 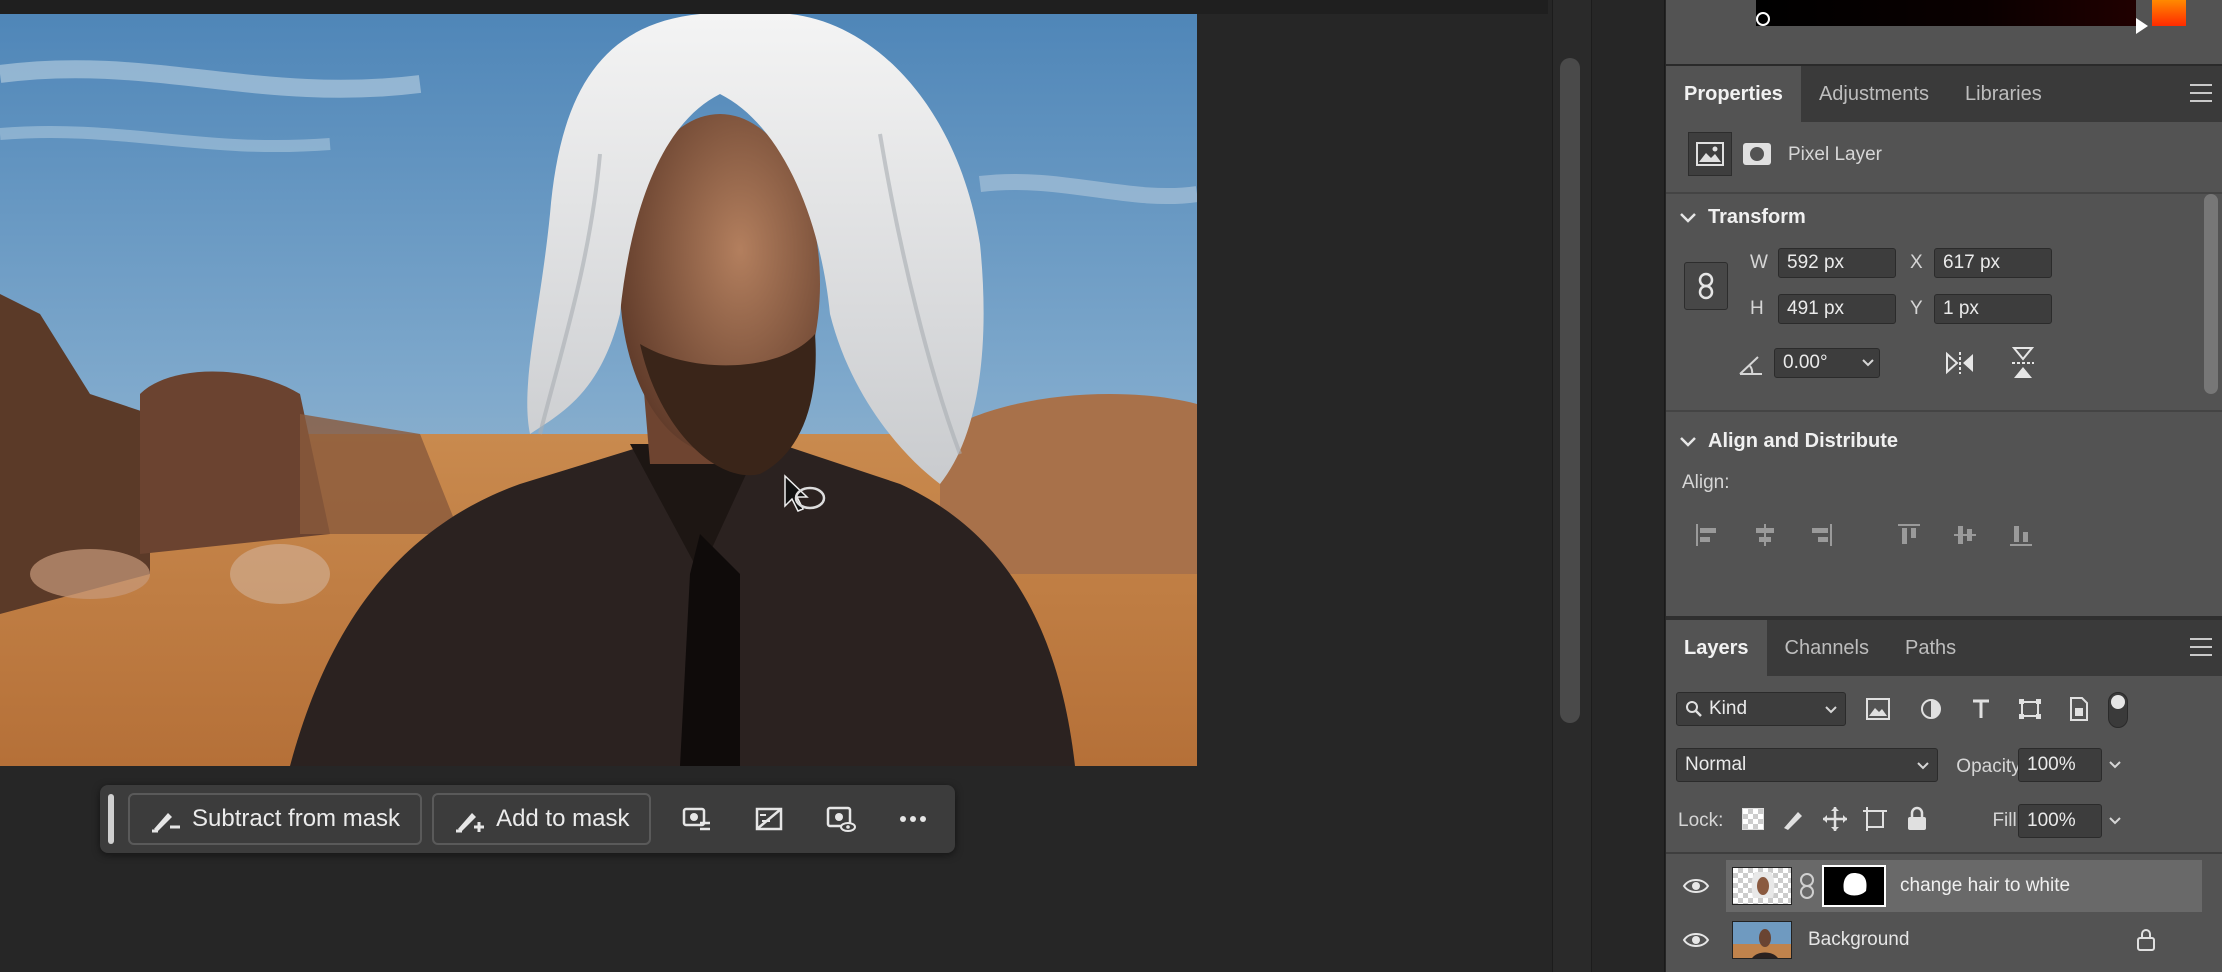 I want to click on align-distribute-section-header: Align and Distribute, so click(x=1789, y=441).